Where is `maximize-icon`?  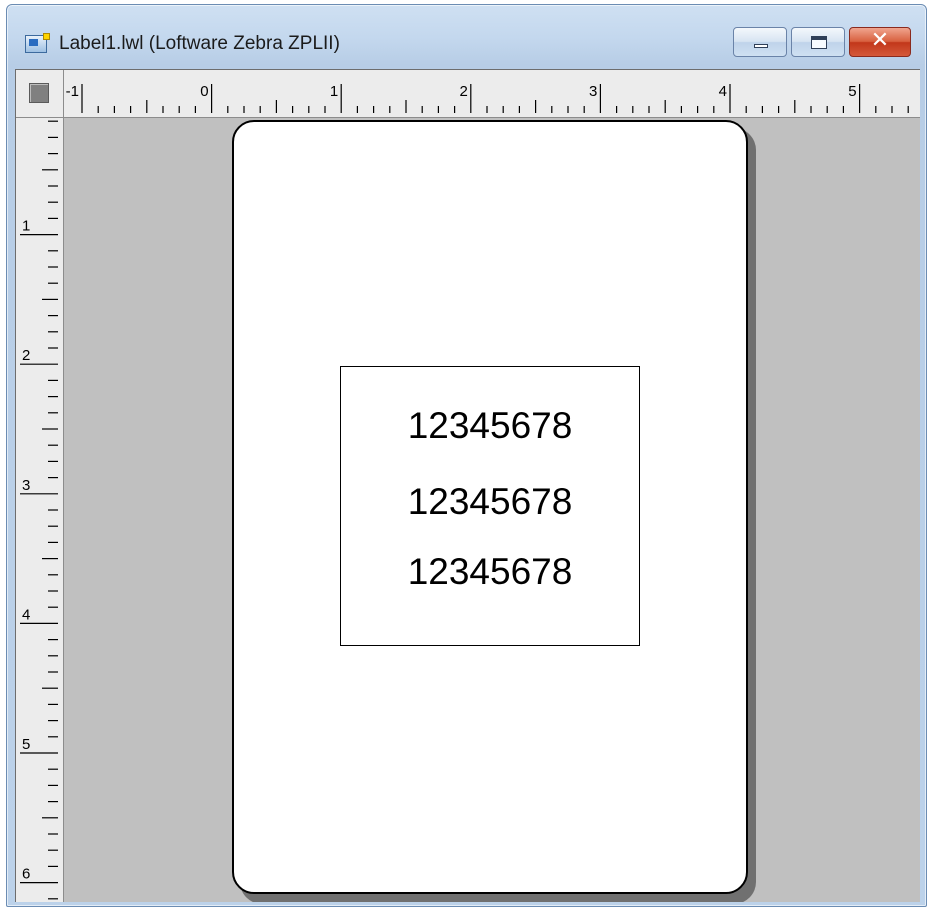
maximize-icon is located at coordinates (819, 42).